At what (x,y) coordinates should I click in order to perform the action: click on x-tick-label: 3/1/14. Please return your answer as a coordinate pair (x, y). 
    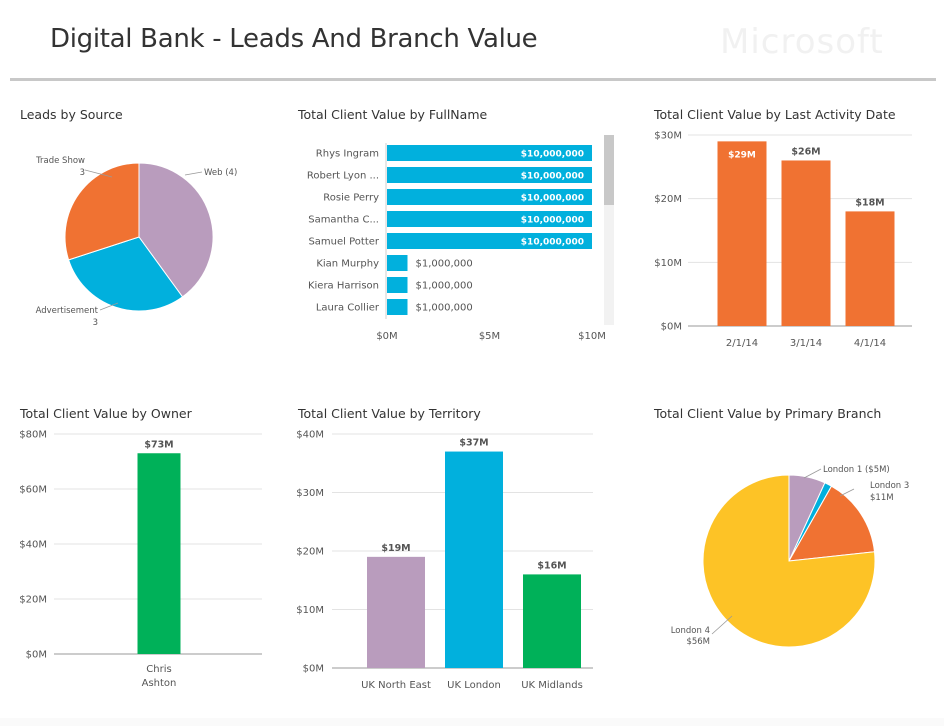
    Looking at the image, I should click on (806, 343).